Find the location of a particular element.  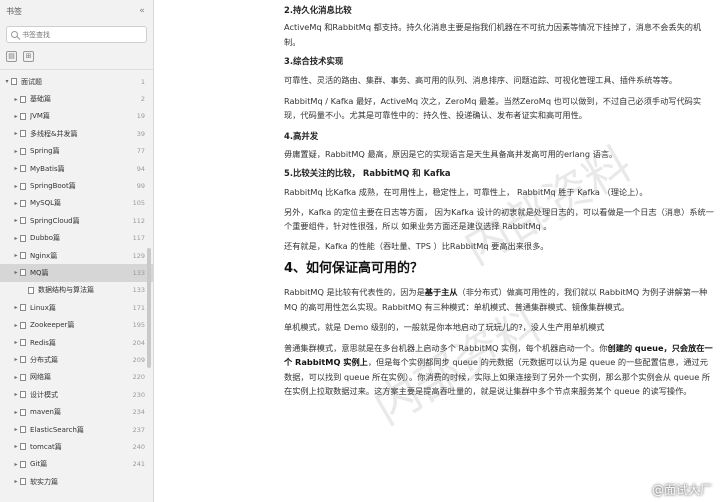

bookmark-label: maven篇 is located at coordinates (45, 412).